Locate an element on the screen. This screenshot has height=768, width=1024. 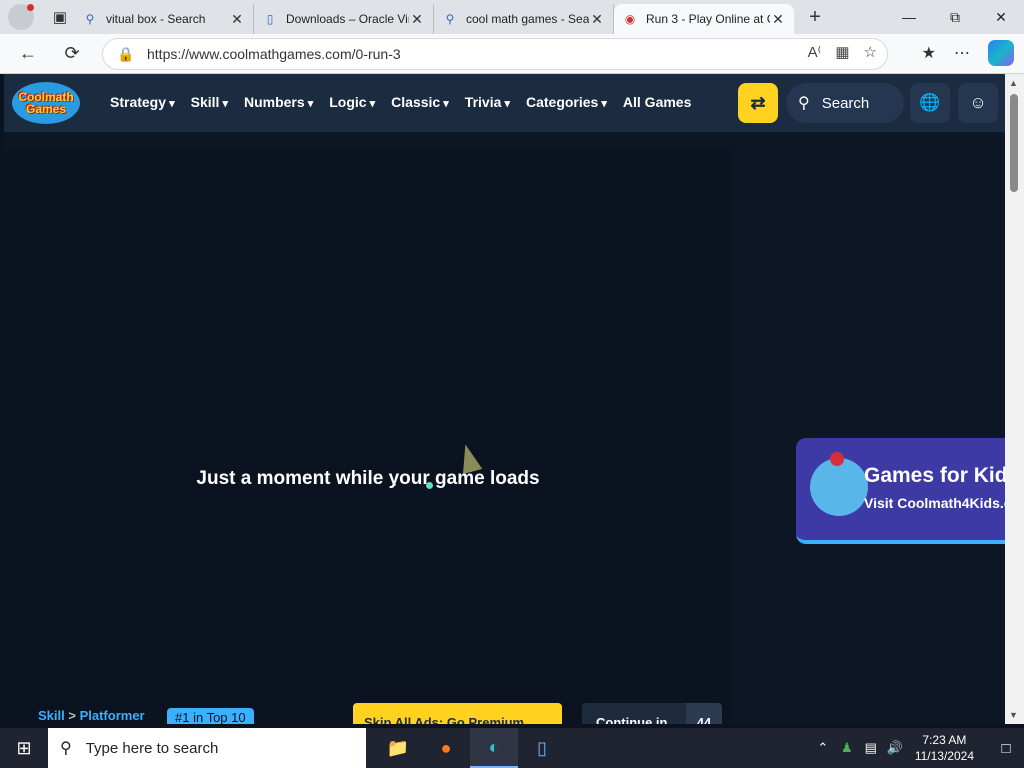
search-label: Search is located at coordinates (845, 103).